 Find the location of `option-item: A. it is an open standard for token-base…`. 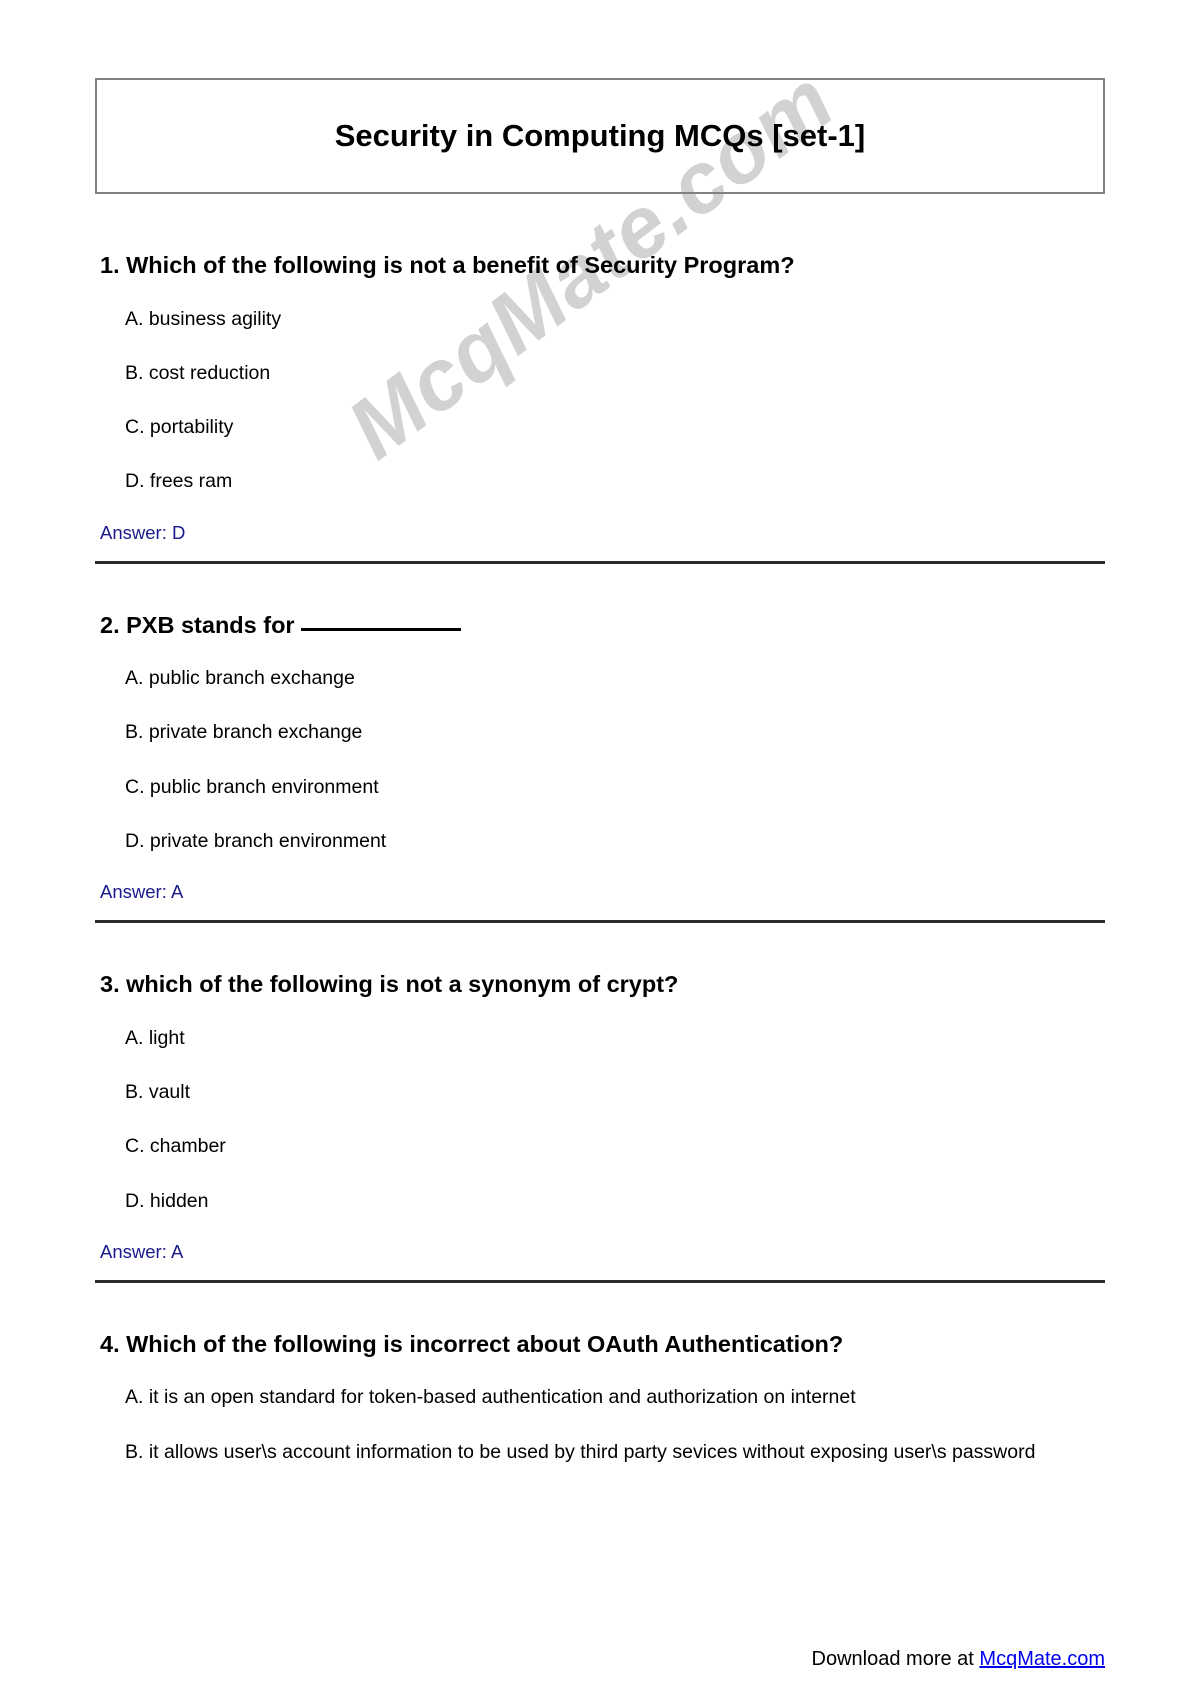

option-item: A. it is an open standard for token-base… is located at coordinates (615, 1397).